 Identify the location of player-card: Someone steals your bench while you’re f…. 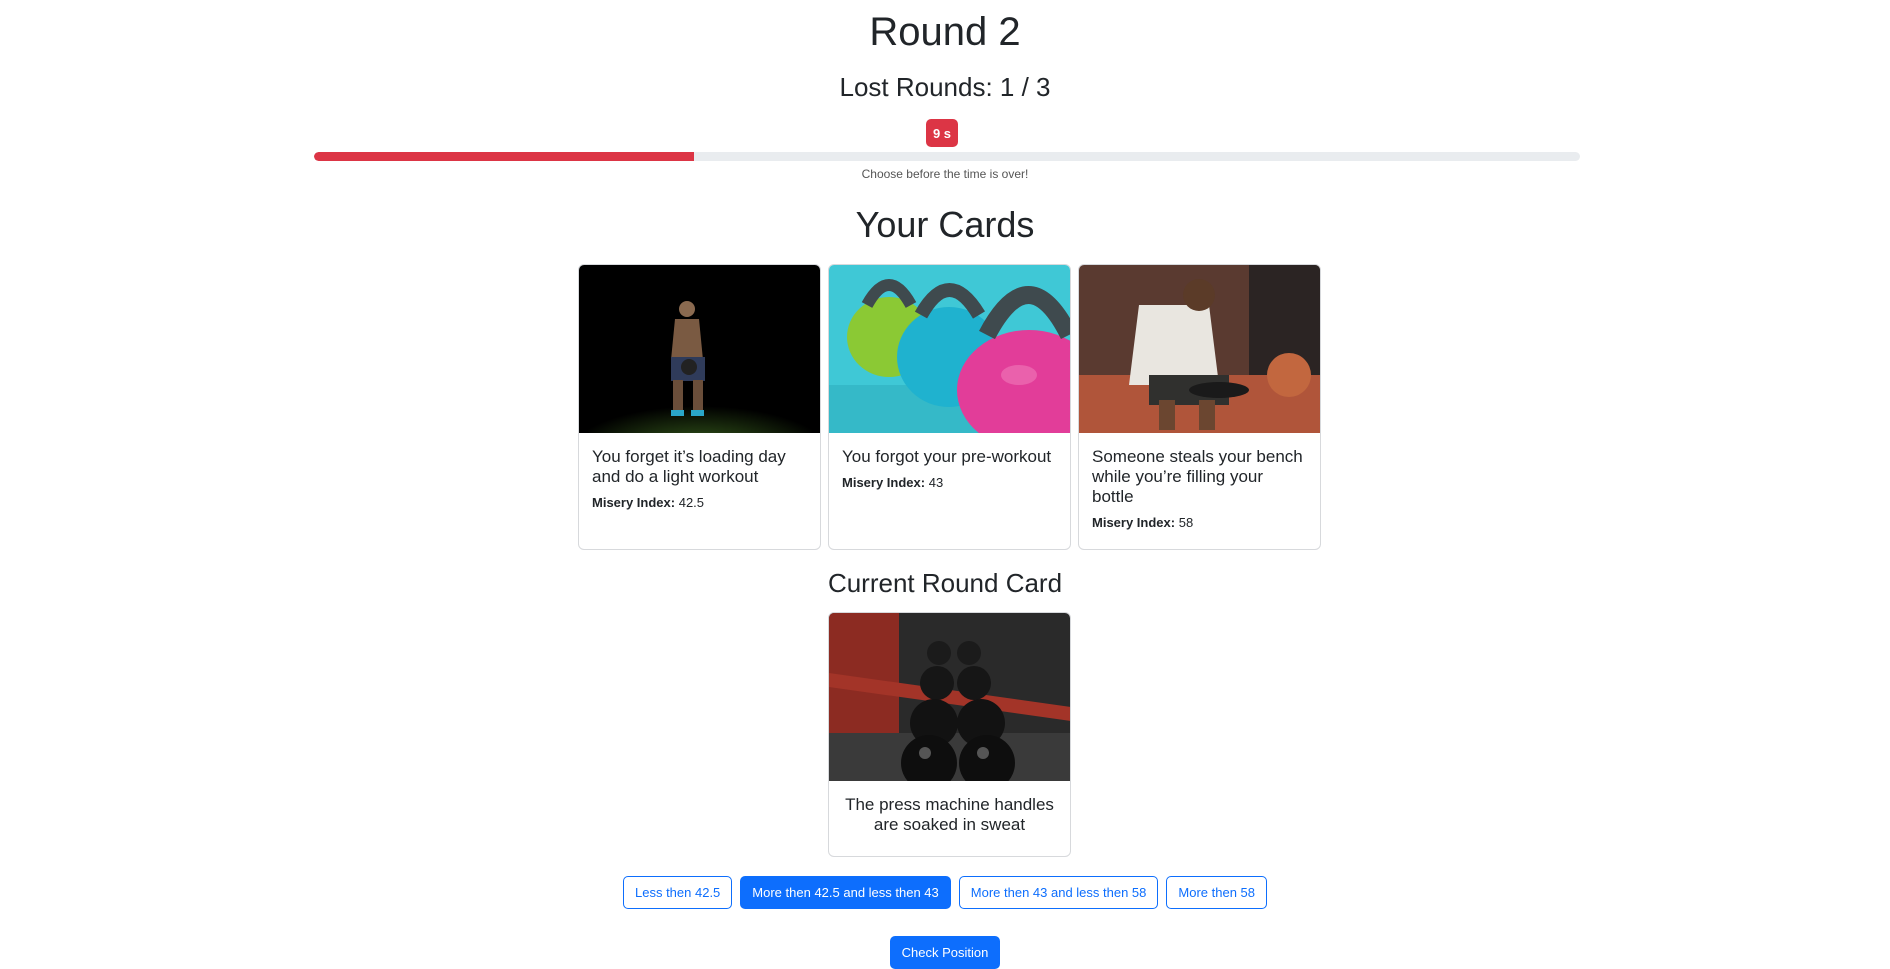
(1199, 407).